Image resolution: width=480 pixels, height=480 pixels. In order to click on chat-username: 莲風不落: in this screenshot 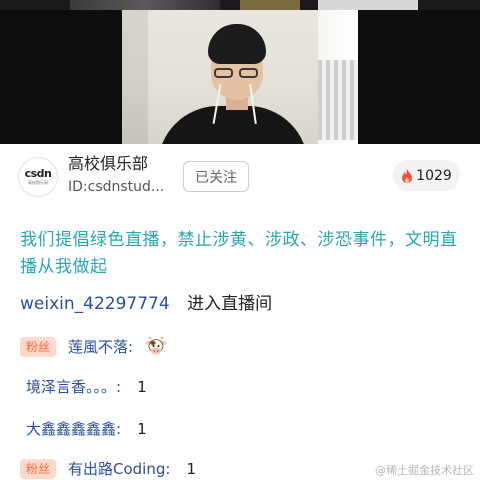, I will do `click(100, 347)`.